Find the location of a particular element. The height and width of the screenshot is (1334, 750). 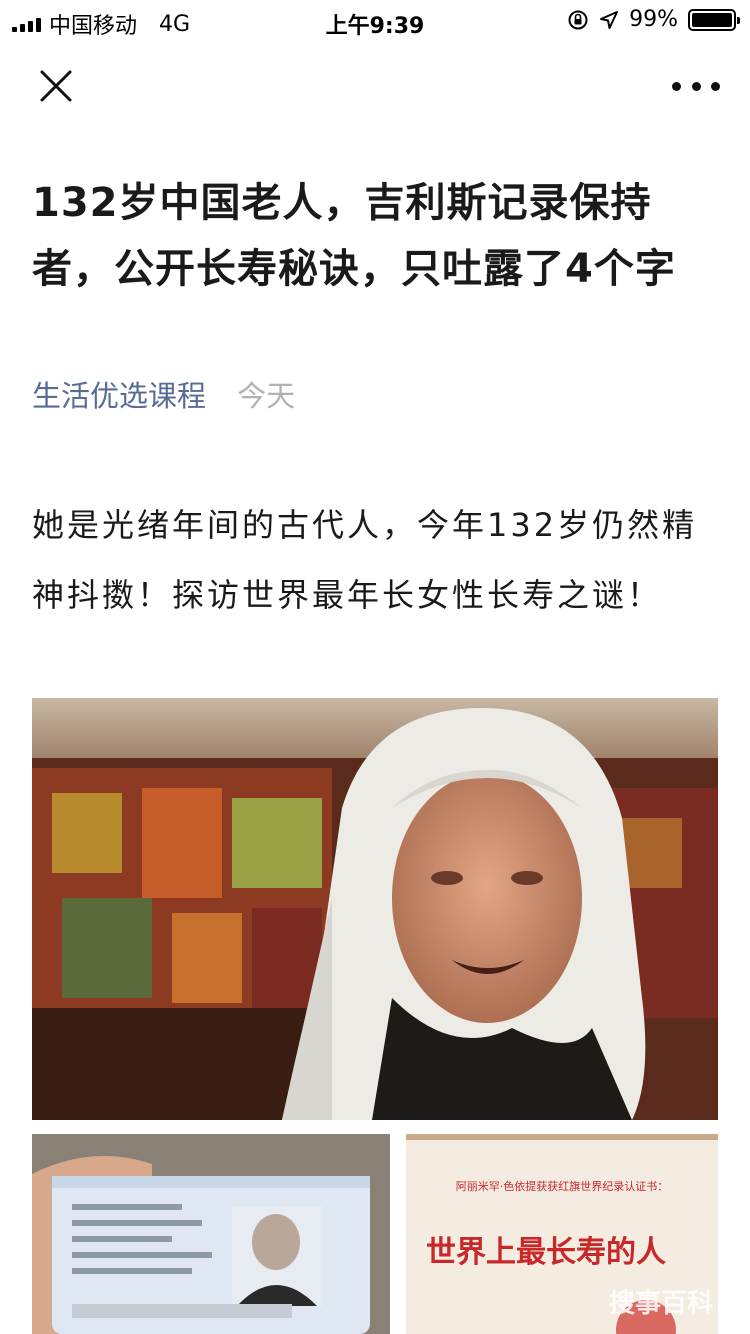

battery-percent: 99% is located at coordinates (653, 19).